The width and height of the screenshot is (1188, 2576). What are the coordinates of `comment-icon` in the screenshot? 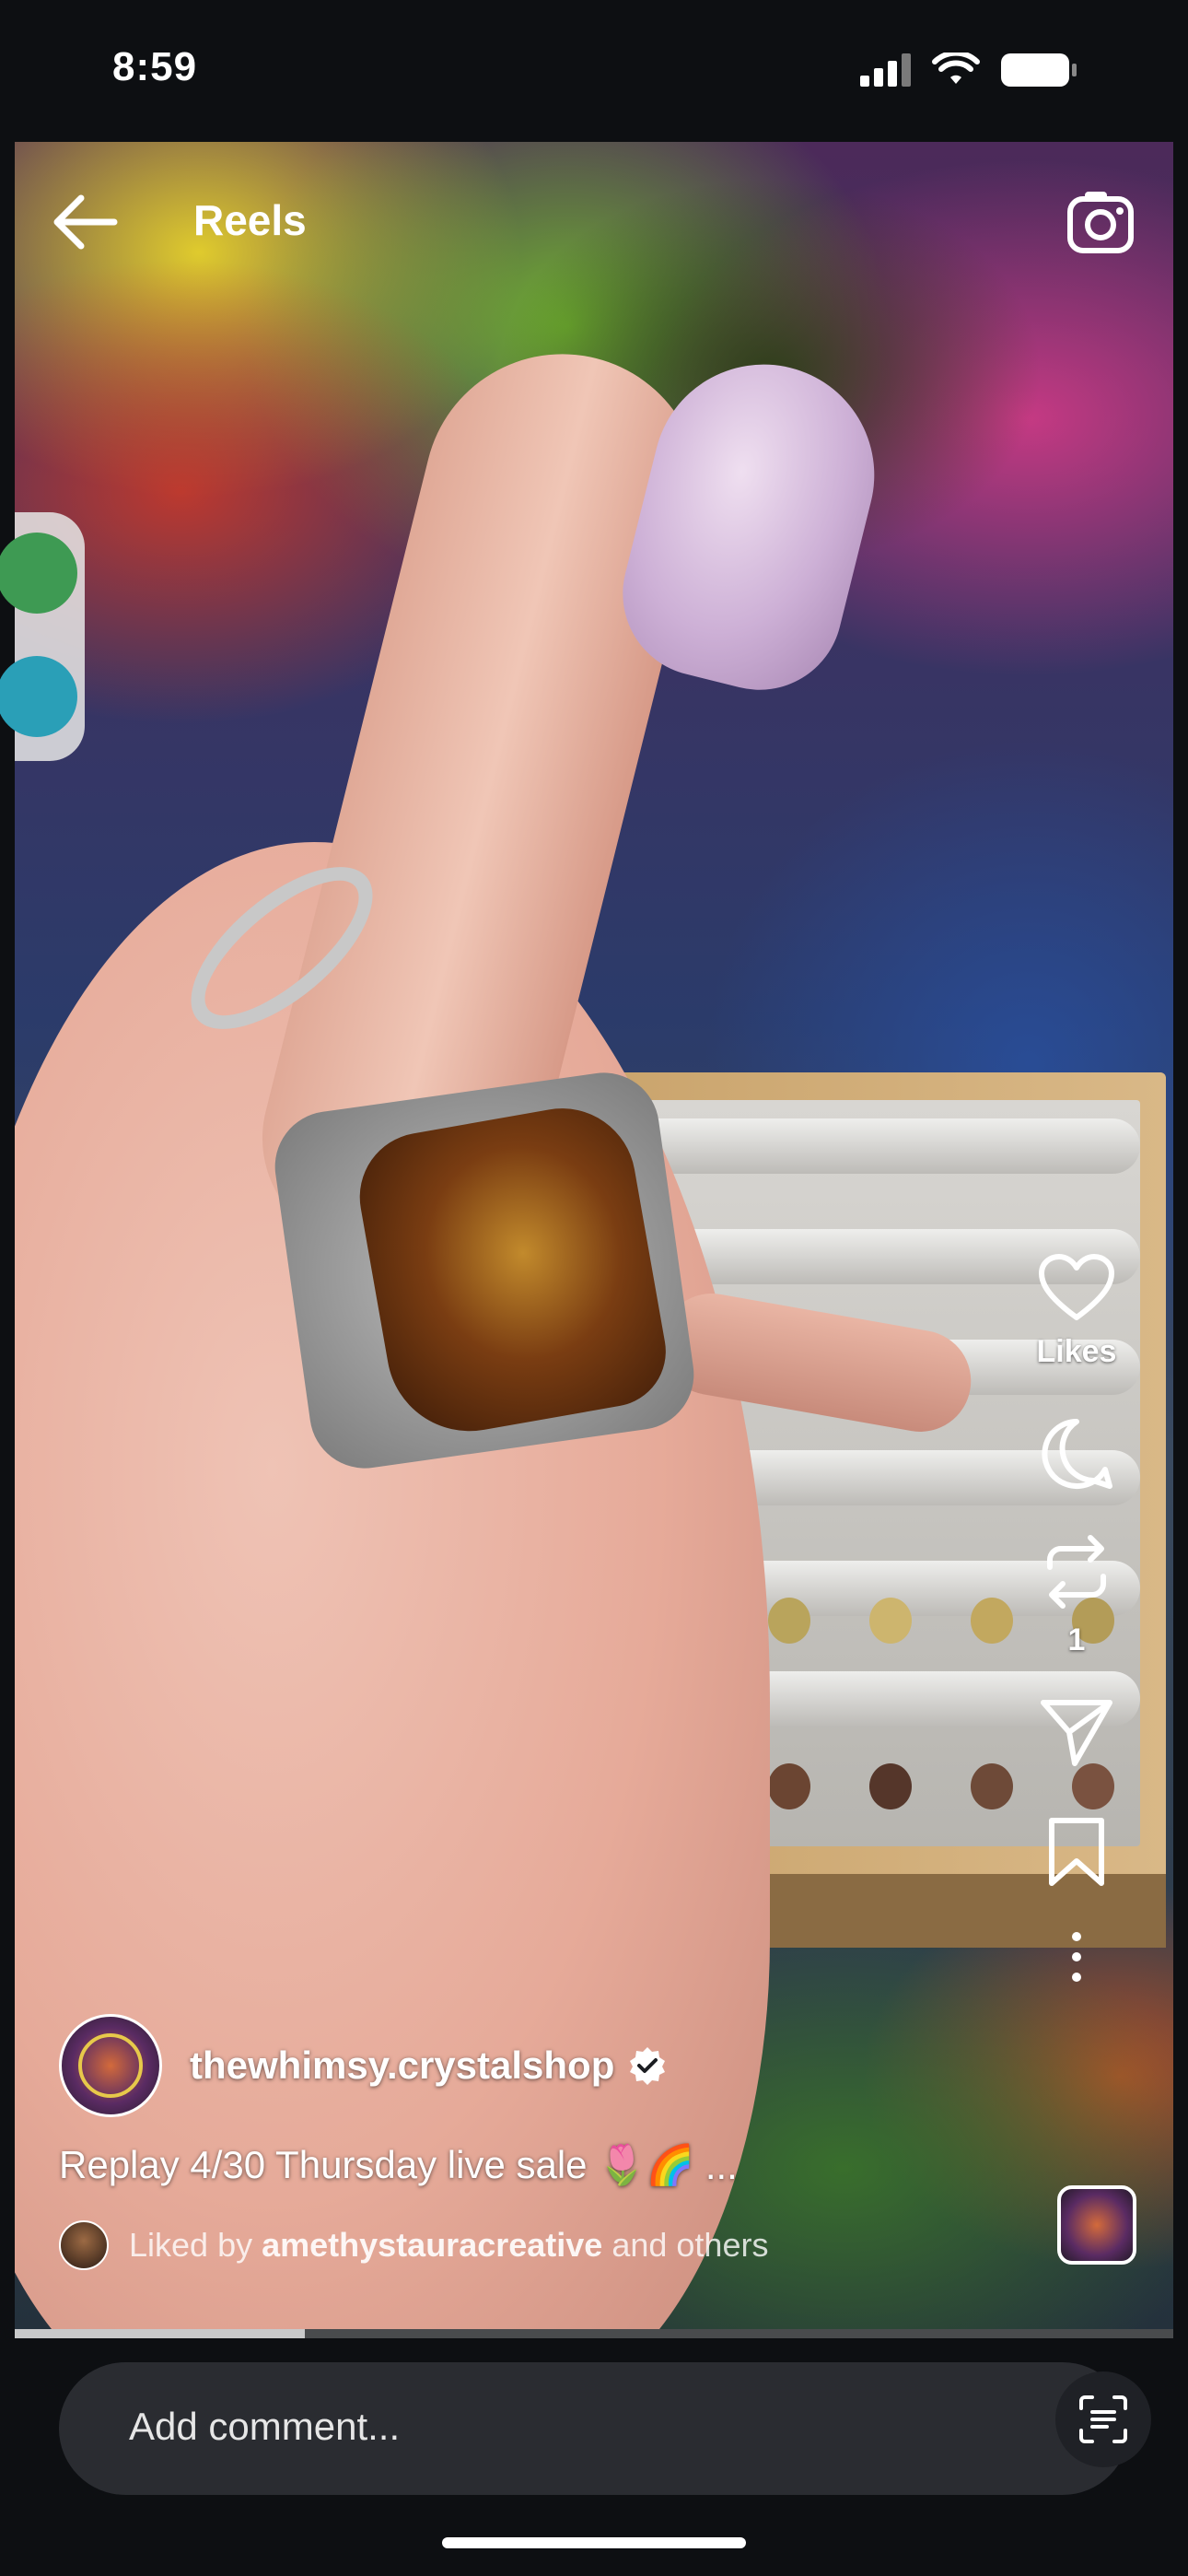 It's located at (1077, 1454).